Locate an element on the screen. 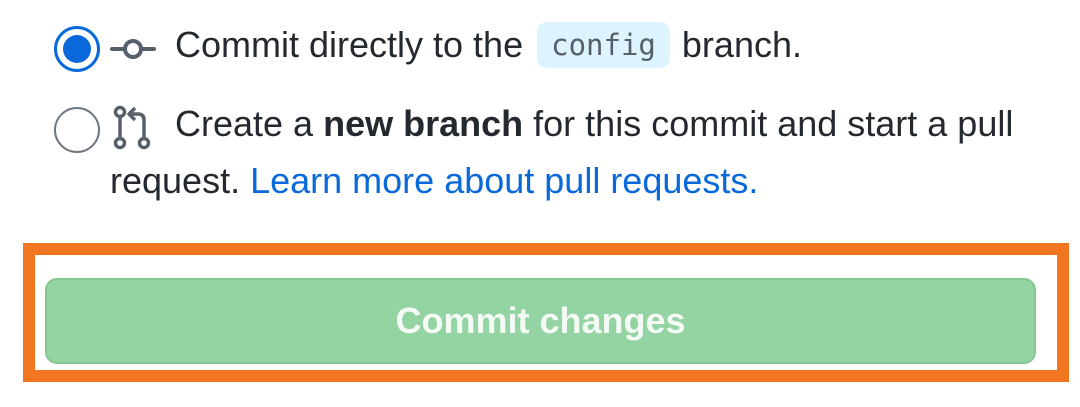 This screenshot has height=407, width=1080. new-branch-radio is located at coordinates (77, 130).